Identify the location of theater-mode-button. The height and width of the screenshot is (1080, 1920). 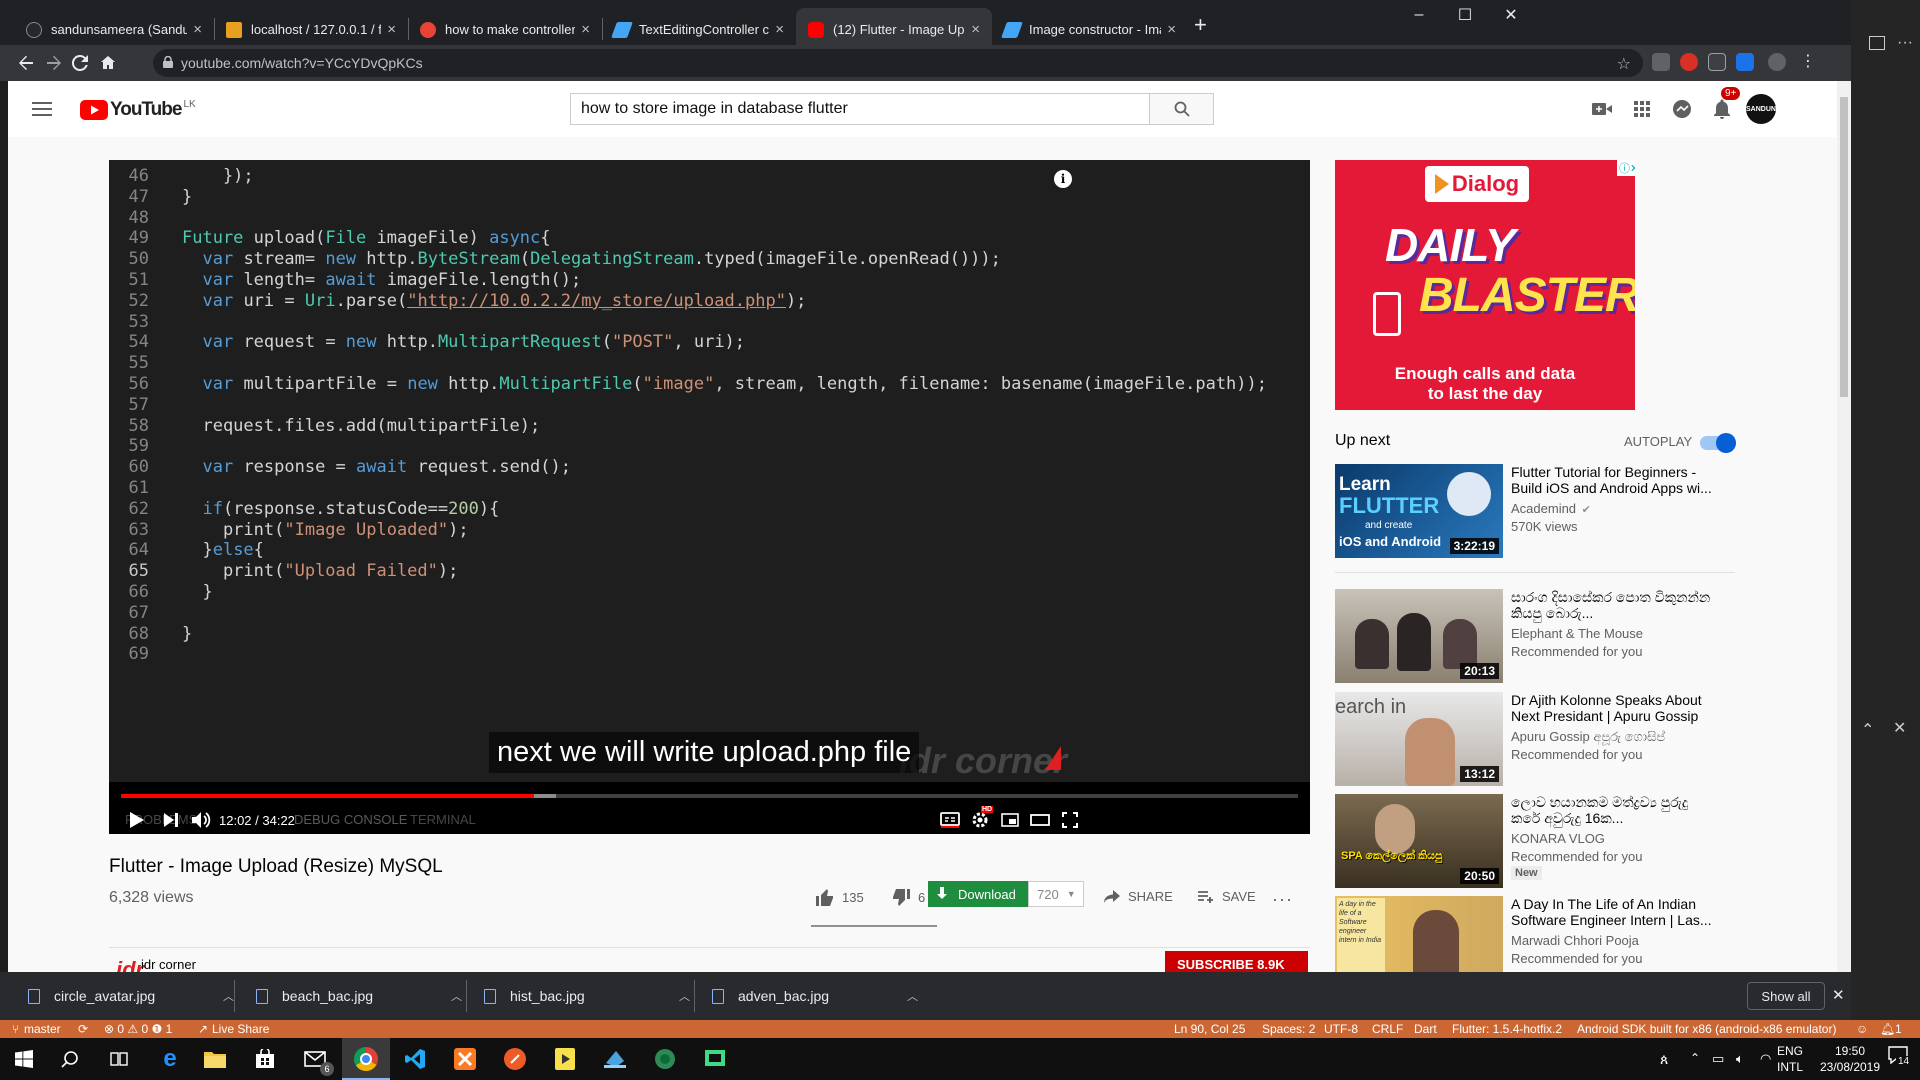
(1040, 820).